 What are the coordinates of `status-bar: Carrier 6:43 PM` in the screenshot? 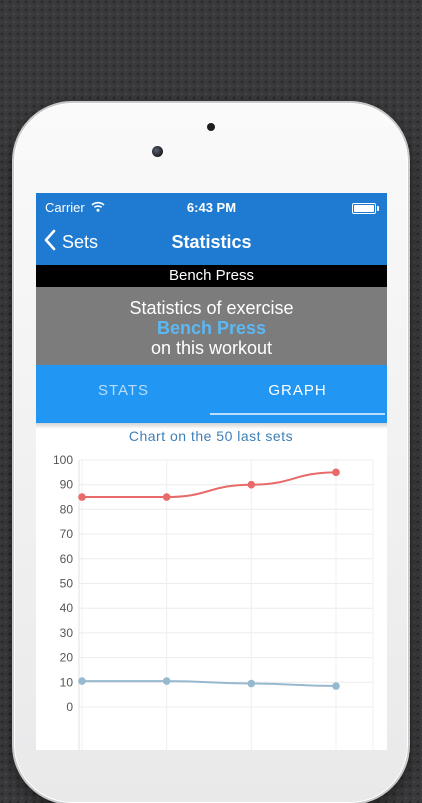 It's located at (211, 207).